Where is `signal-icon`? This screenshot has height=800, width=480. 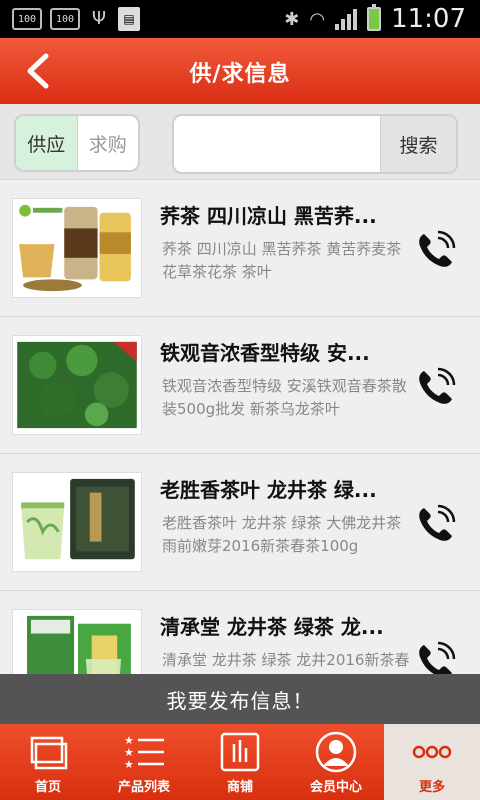
signal-icon is located at coordinates (346, 19).